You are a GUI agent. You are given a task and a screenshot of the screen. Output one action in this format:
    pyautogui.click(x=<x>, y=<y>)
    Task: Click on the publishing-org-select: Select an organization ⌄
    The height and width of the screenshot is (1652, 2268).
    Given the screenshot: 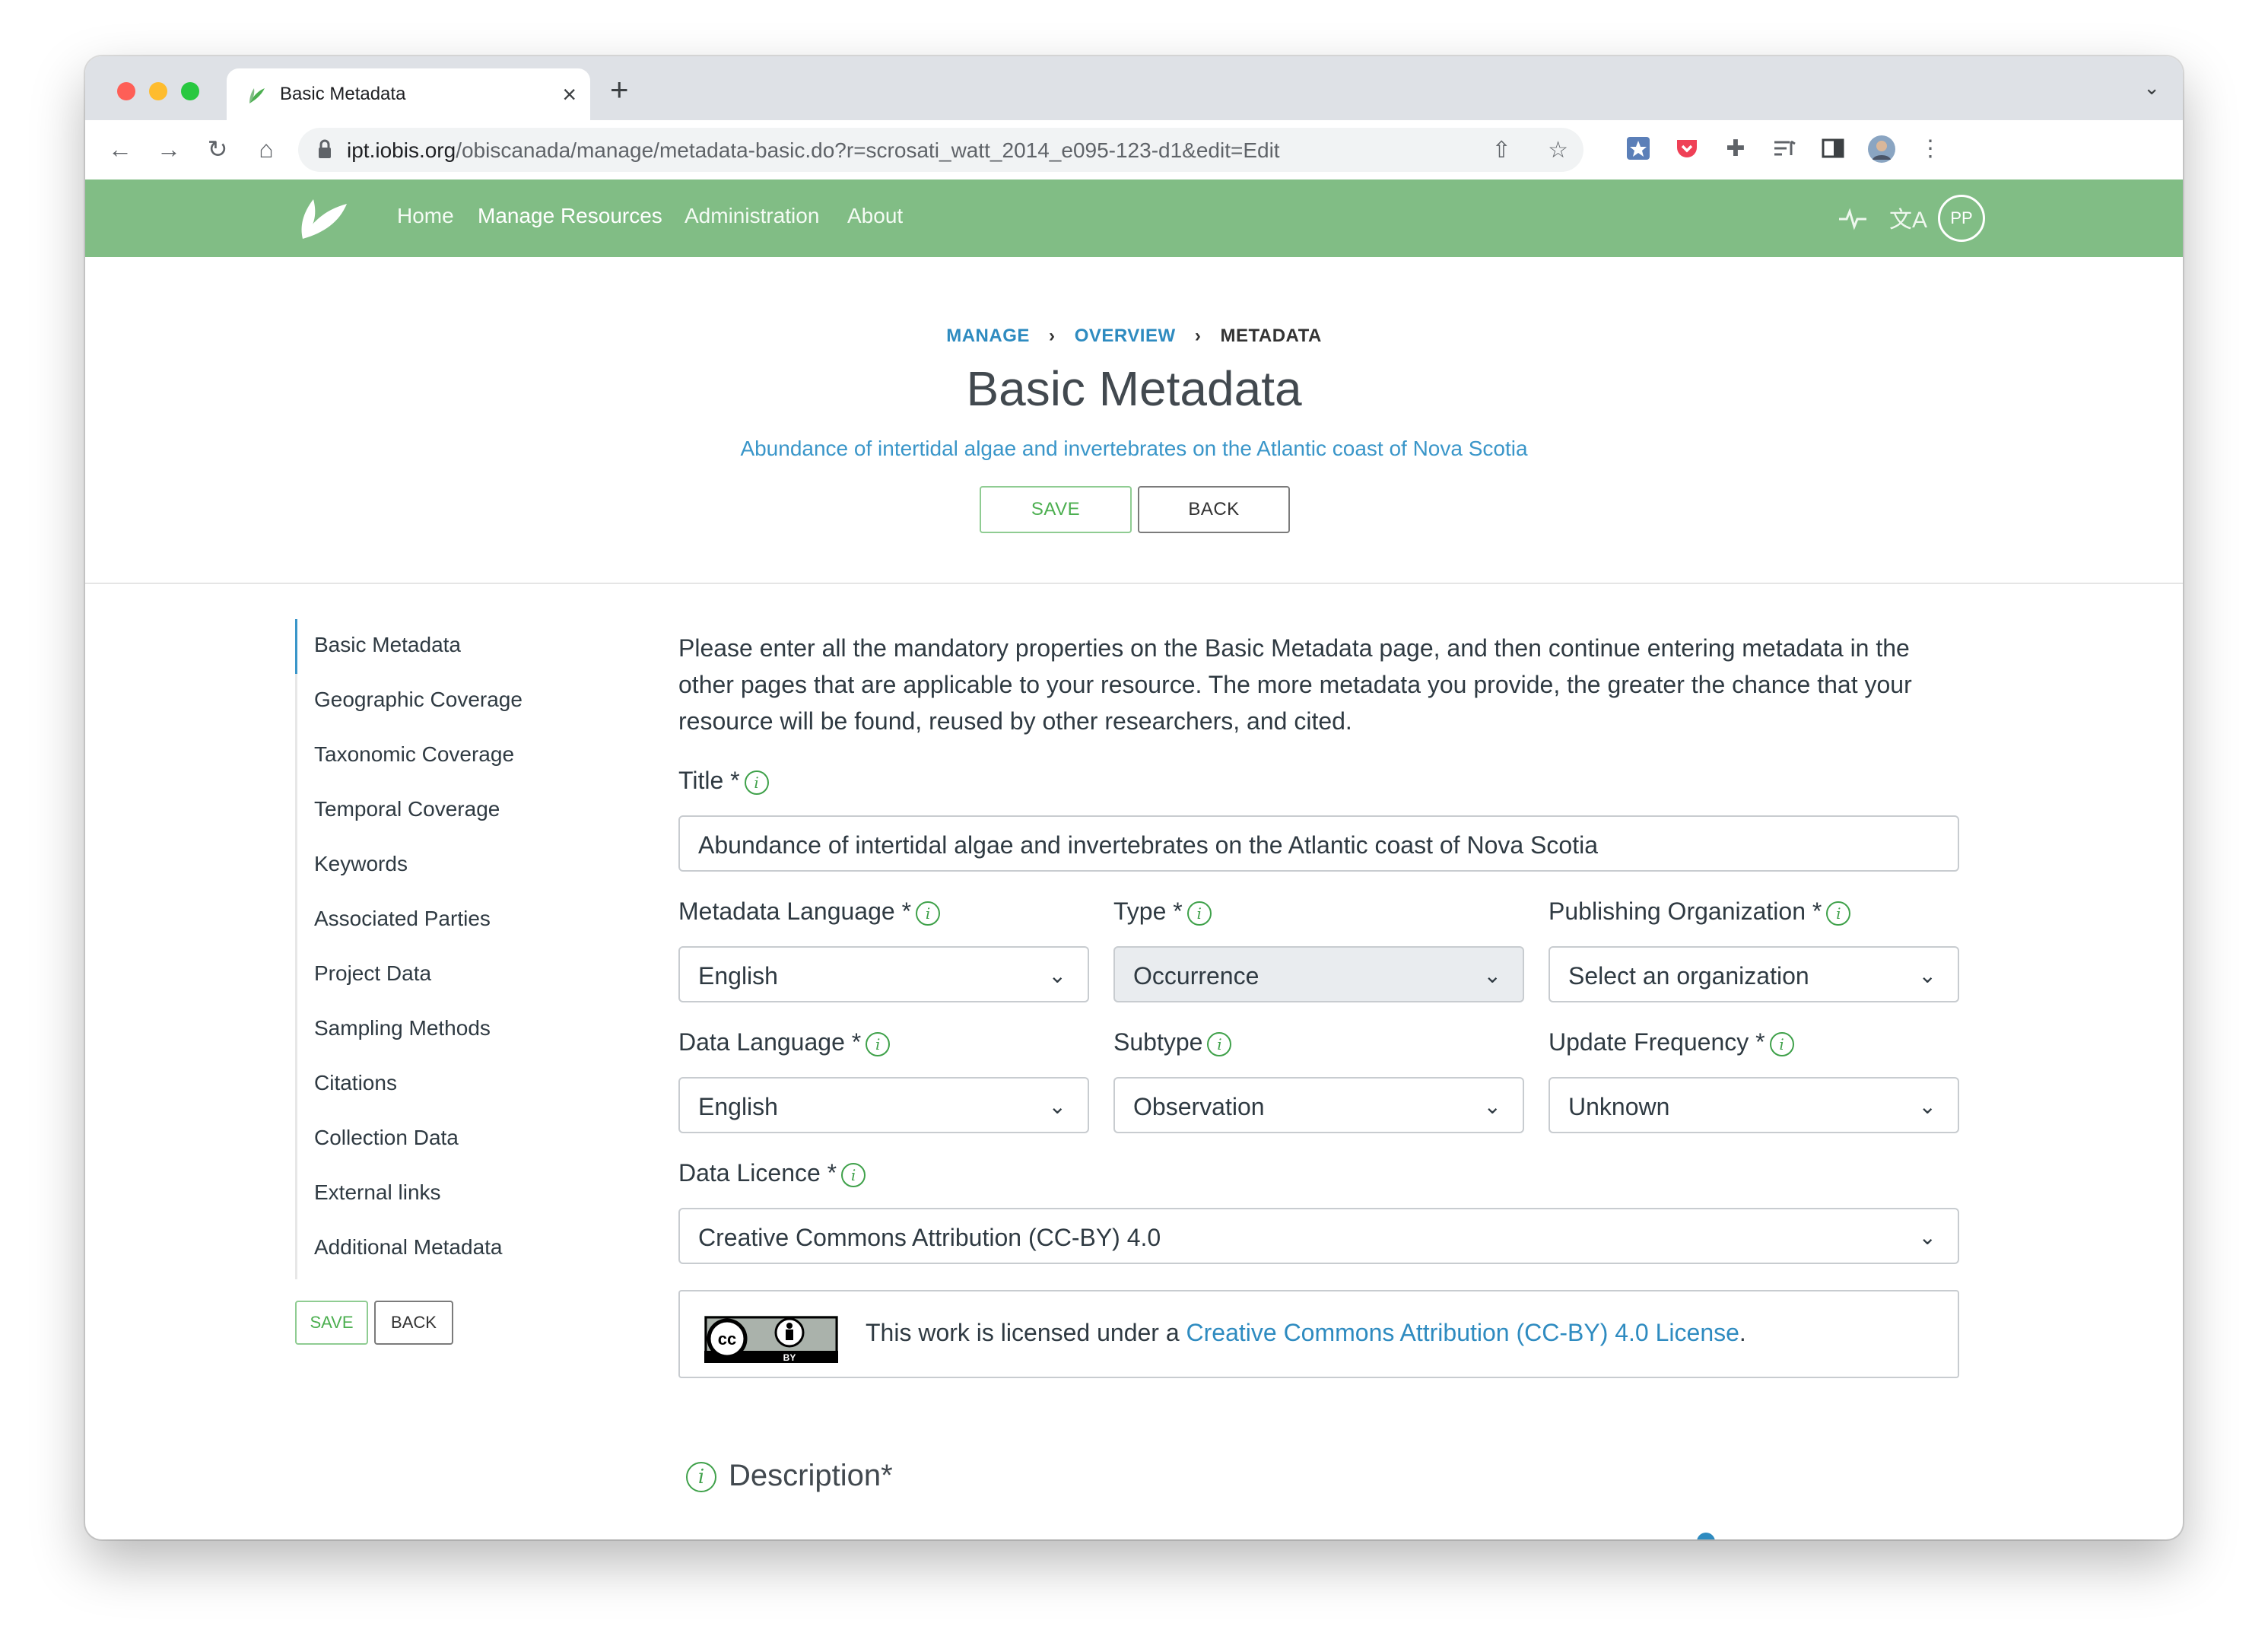 What is the action you would take?
    pyautogui.click(x=1754, y=974)
    